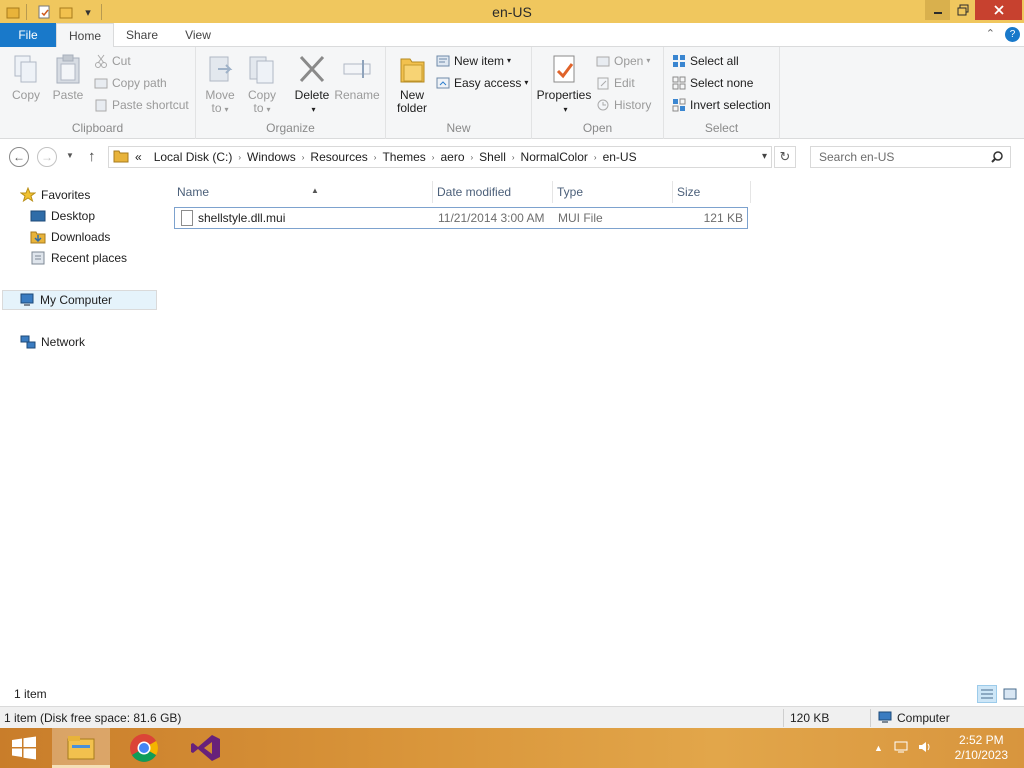 This screenshot has height=768, width=1024. I want to click on copy-to-button: Copy to ▾, so click(262, 84).